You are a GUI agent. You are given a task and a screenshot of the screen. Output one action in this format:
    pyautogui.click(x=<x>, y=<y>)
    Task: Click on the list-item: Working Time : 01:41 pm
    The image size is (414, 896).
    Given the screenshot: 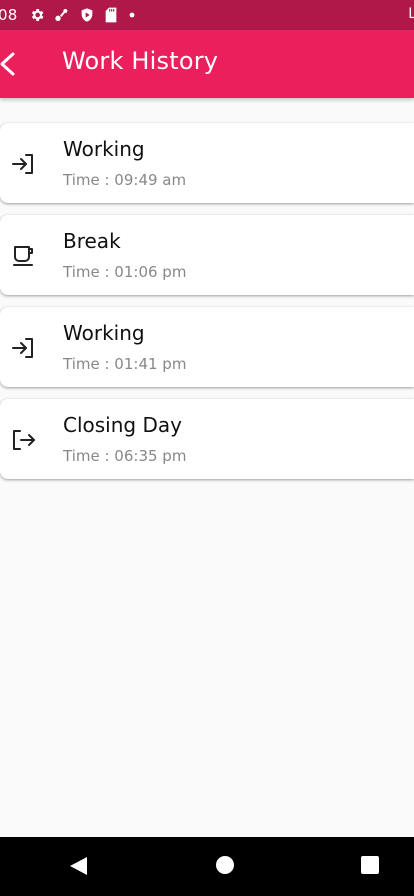 What is the action you would take?
    pyautogui.click(x=207, y=347)
    